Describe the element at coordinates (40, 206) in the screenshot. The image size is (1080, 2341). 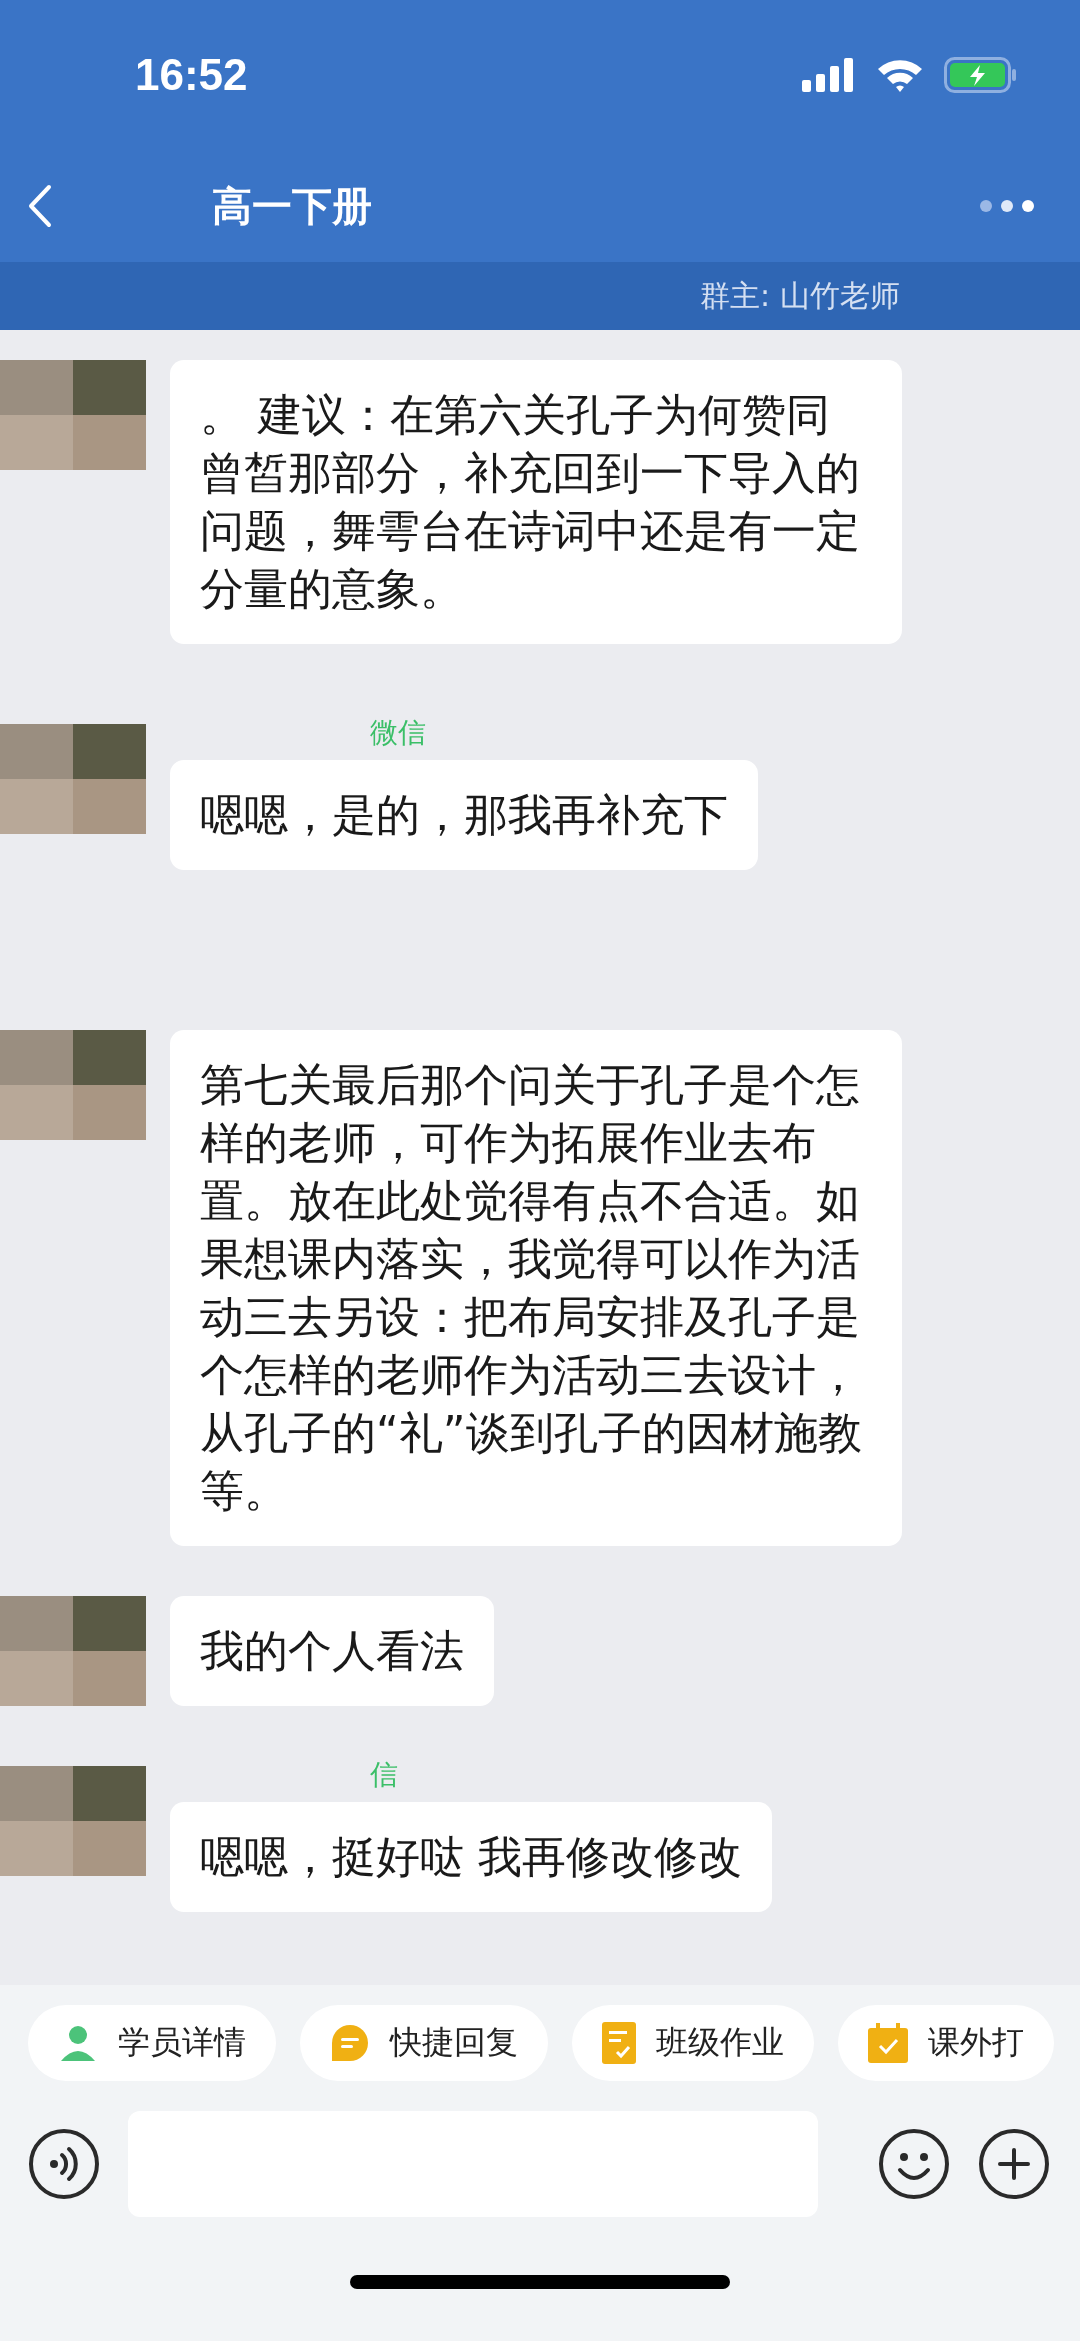
I see `back-icon` at that location.